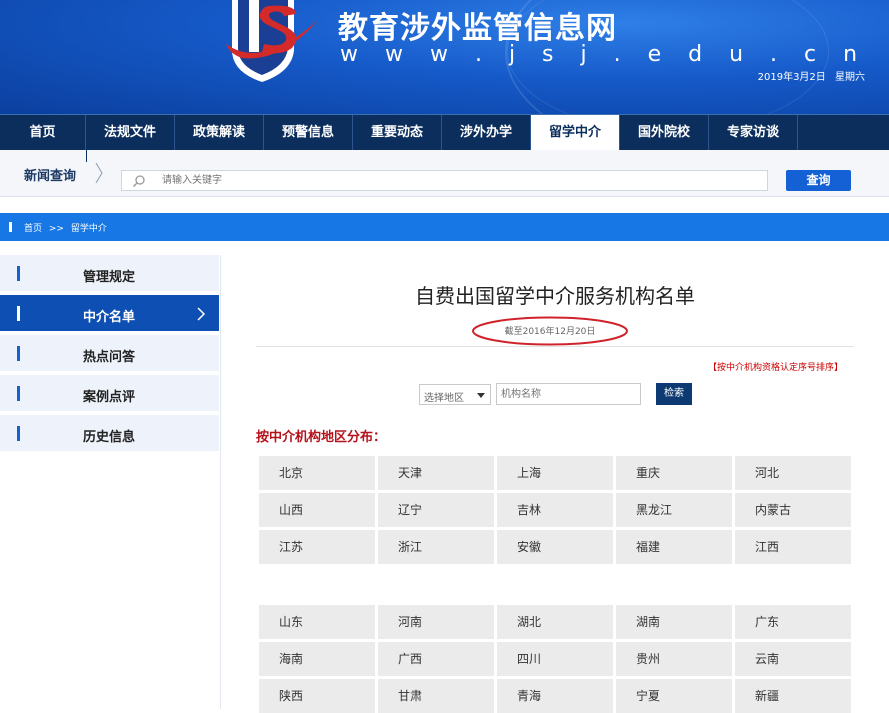 The image size is (889, 713). What do you see at coordinates (793, 547) in the screenshot?
I see `region-cell: 江西` at bounding box center [793, 547].